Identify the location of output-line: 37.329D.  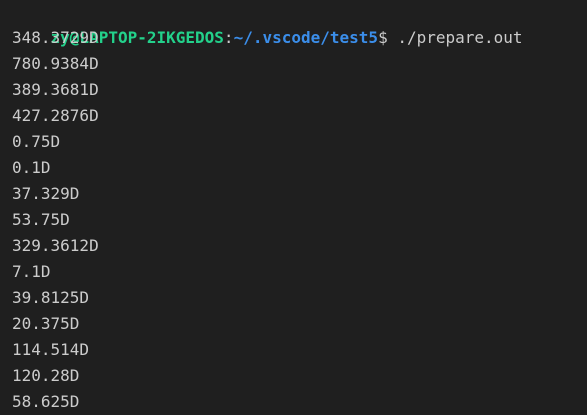
(46, 193).